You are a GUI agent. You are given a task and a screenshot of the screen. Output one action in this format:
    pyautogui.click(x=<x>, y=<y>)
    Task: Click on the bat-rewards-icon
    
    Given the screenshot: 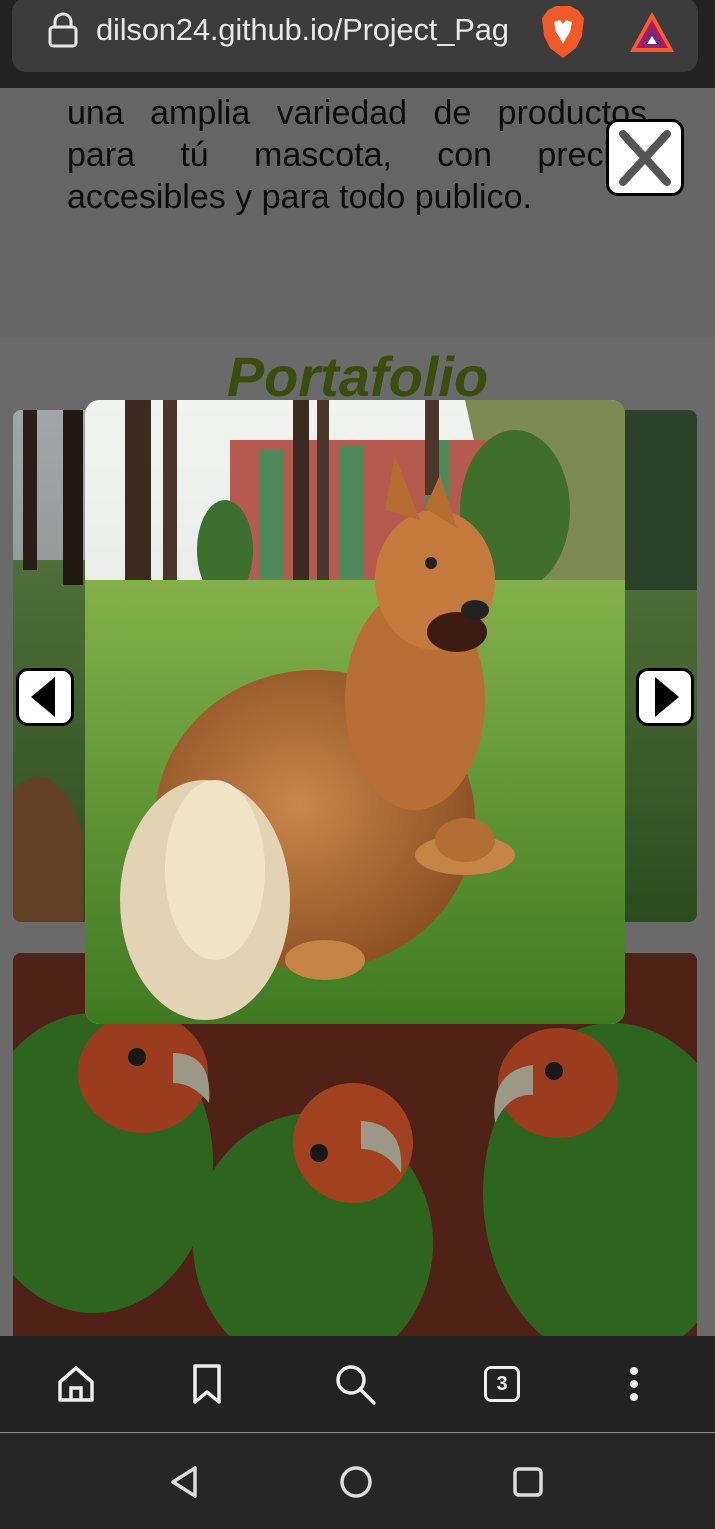 What is the action you would take?
    pyautogui.click(x=652, y=32)
    